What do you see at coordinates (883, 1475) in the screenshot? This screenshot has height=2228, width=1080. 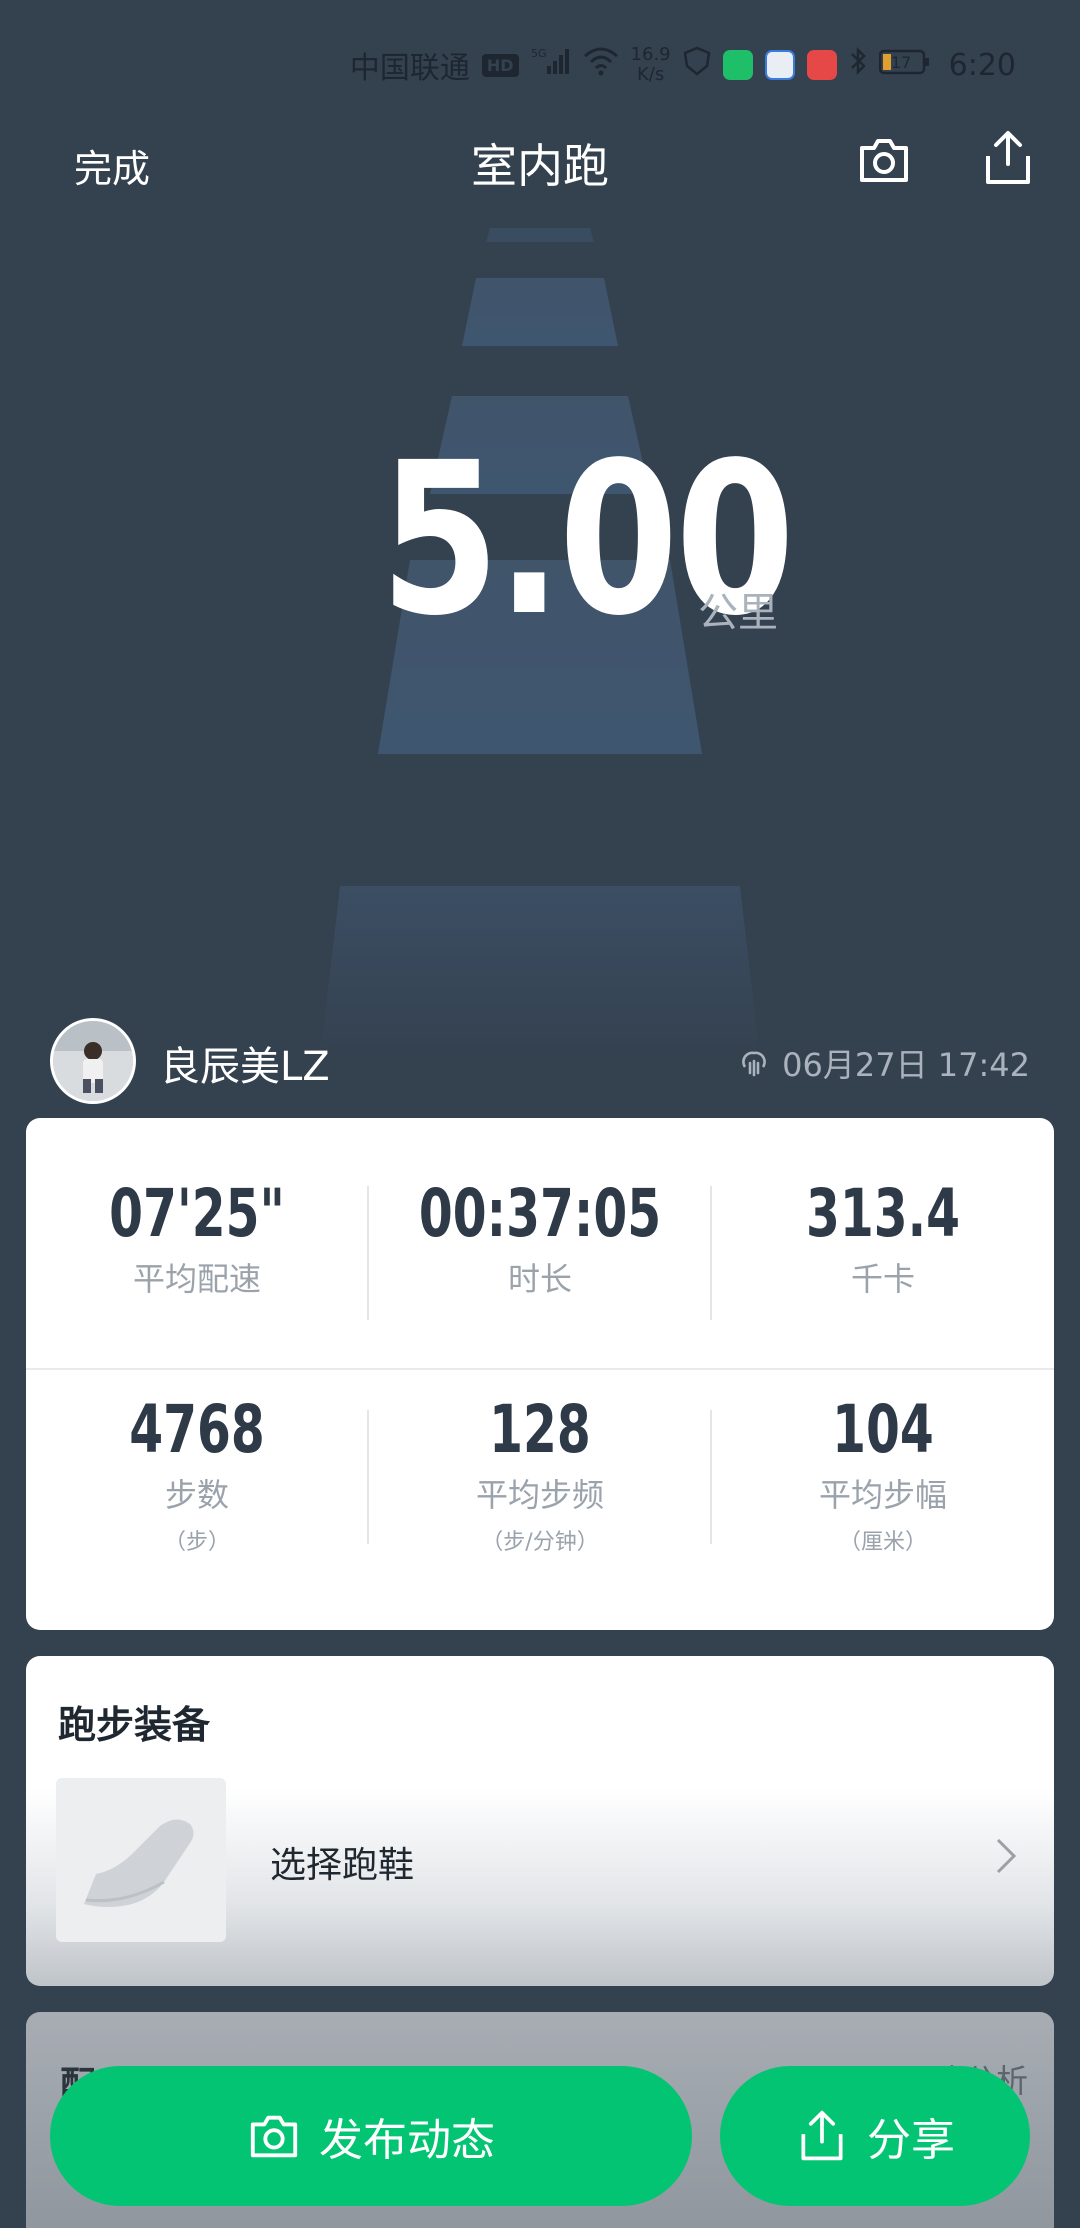 I see `stat-stride: 104 平均步幅 （厘米）` at bounding box center [883, 1475].